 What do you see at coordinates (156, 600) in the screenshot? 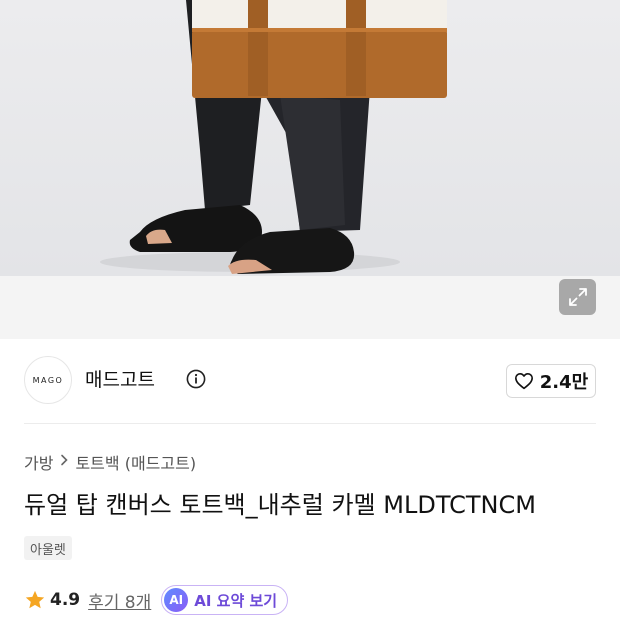
I see `rating-row: 4.9 후기 8개 AI AI 요약 보기` at bounding box center [156, 600].